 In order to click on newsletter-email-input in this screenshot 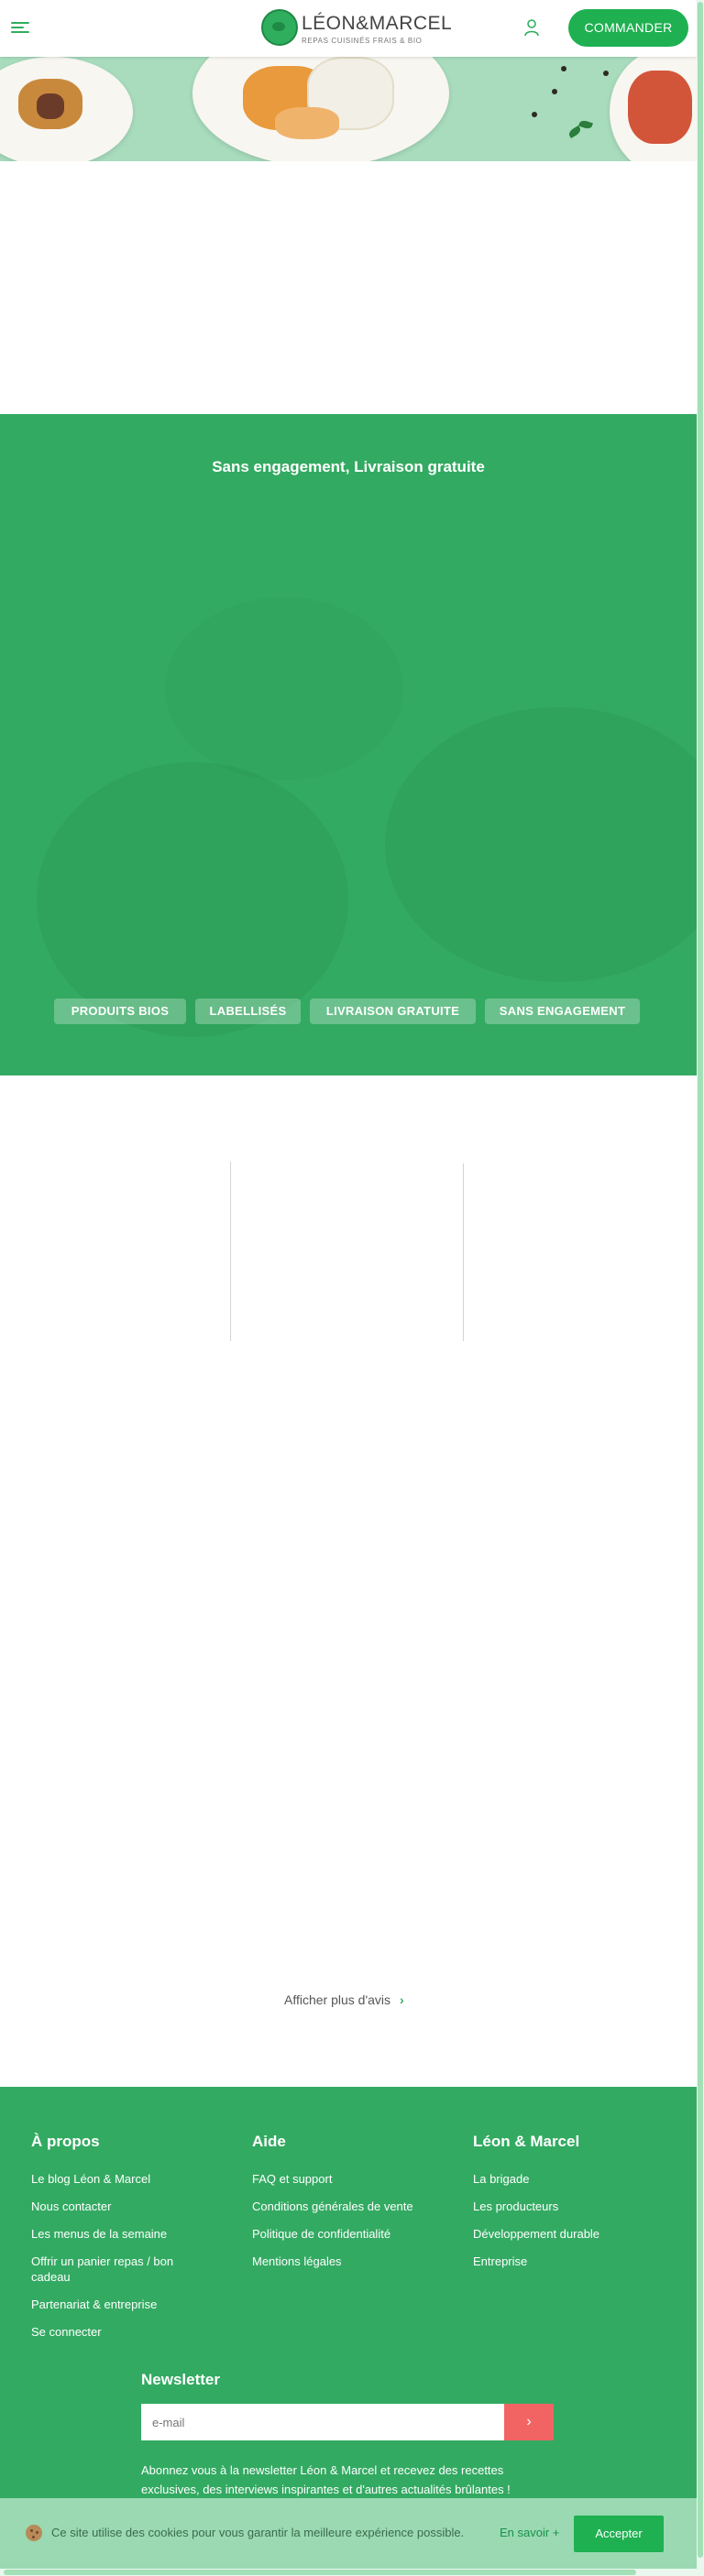, I will do `click(322, 2422)`.